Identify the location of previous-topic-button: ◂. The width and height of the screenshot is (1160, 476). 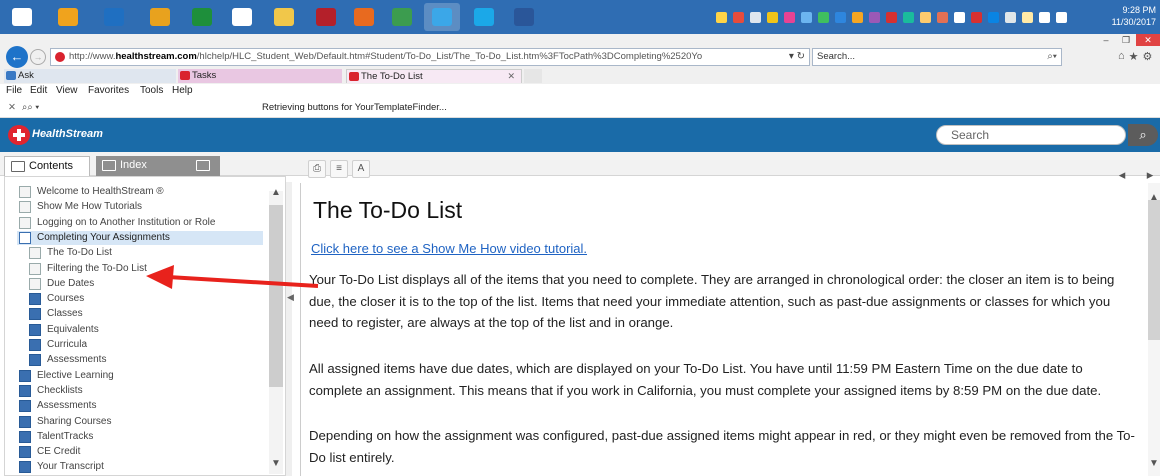
(1122, 175).